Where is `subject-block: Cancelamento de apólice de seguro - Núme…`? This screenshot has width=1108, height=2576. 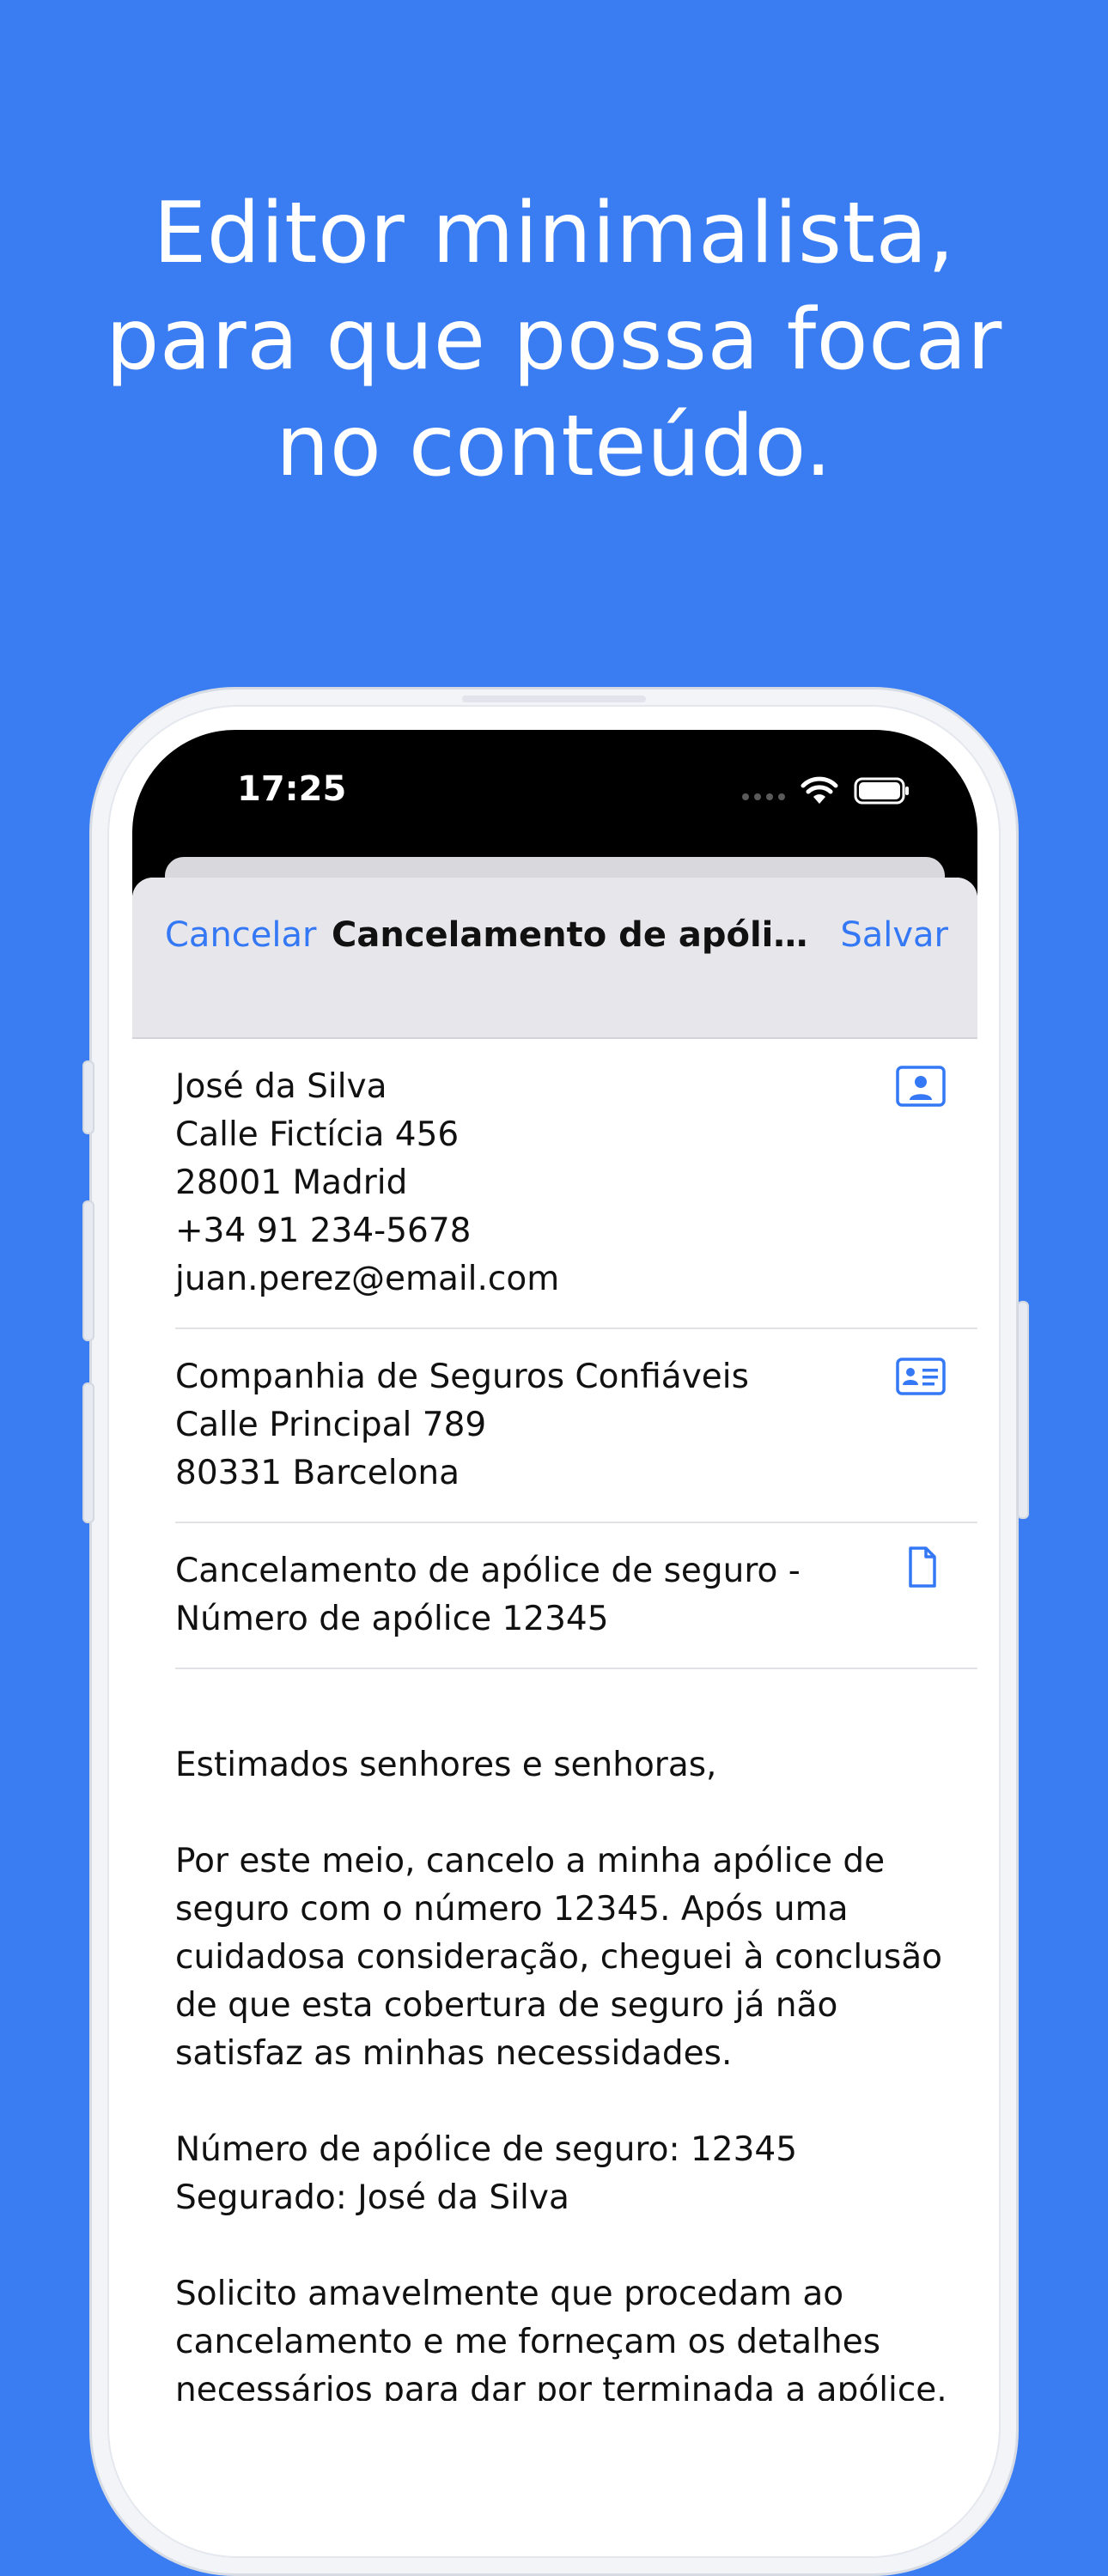
subject-block: Cancelamento de apólice de seguro - Núme… is located at coordinates (576, 1596).